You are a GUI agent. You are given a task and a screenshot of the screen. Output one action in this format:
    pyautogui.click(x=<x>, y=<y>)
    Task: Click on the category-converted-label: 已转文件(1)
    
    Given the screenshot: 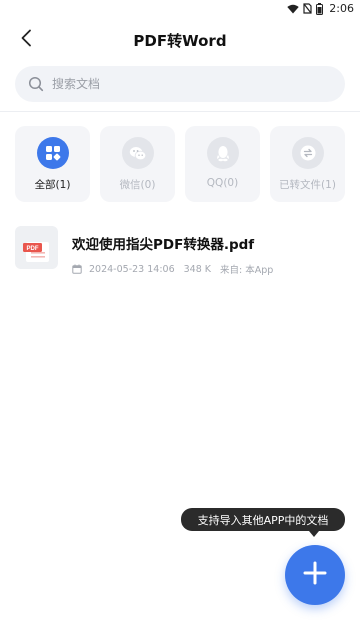 What is the action you would take?
    pyautogui.click(x=307, y=185)
    